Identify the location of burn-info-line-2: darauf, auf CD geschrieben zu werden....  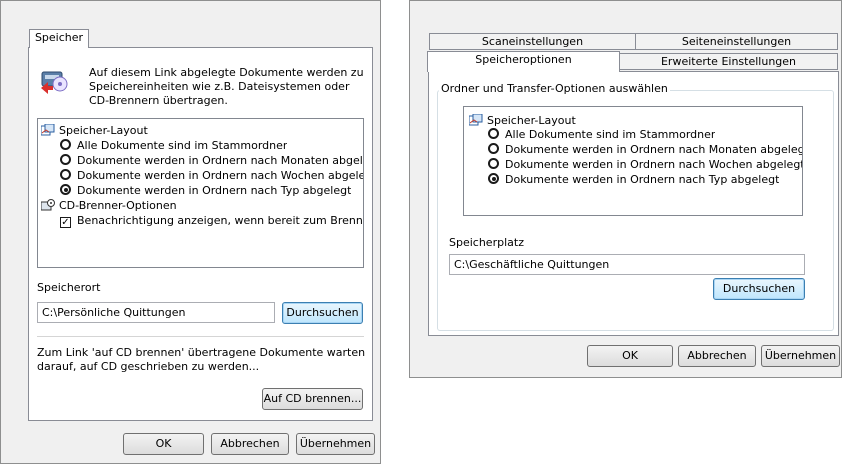
(148, 366).